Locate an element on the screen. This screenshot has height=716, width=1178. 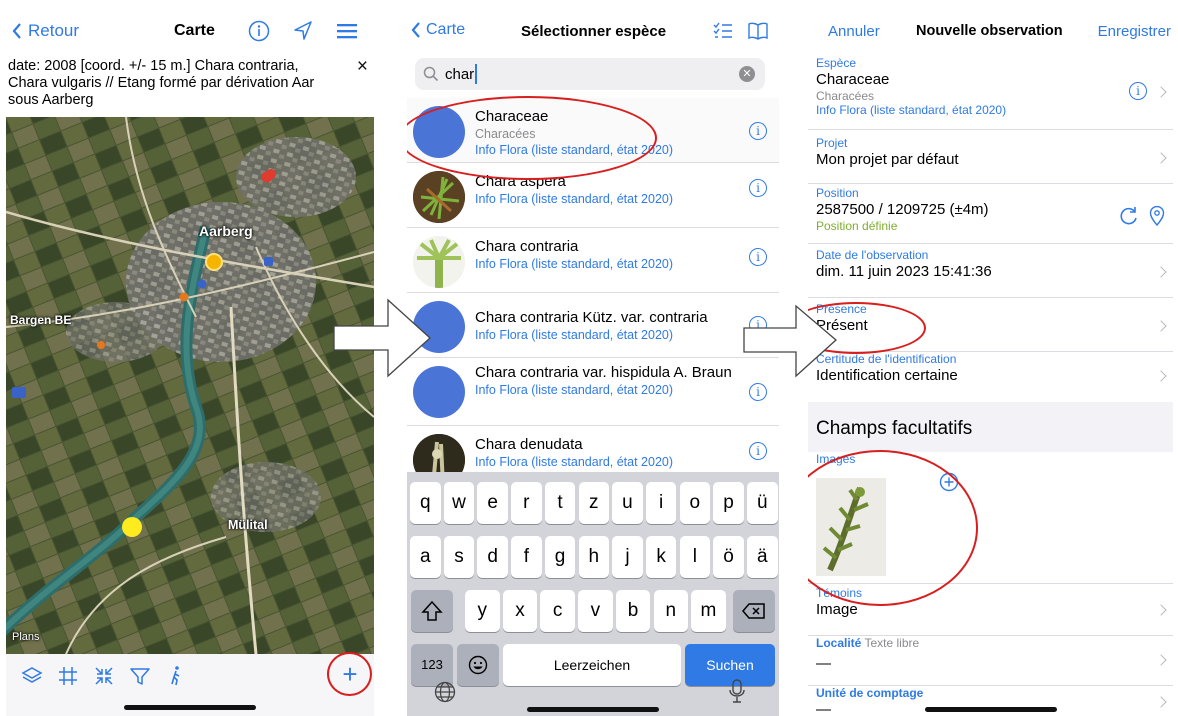
layers-icon is located at coordinates (32, 676).